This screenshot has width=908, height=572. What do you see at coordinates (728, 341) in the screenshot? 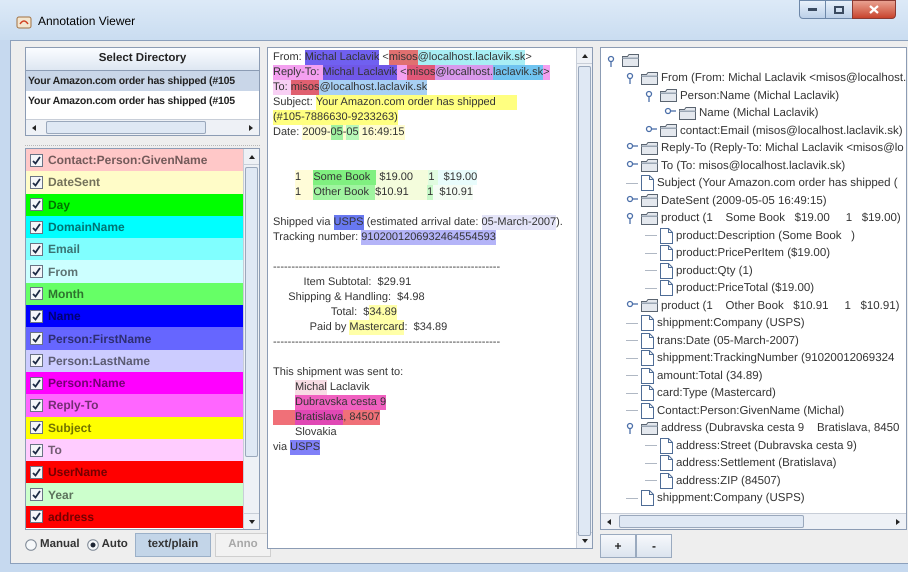
I see `tree-node-label: trans:Date (05-March-2007)` at bounding box center [728, 341].